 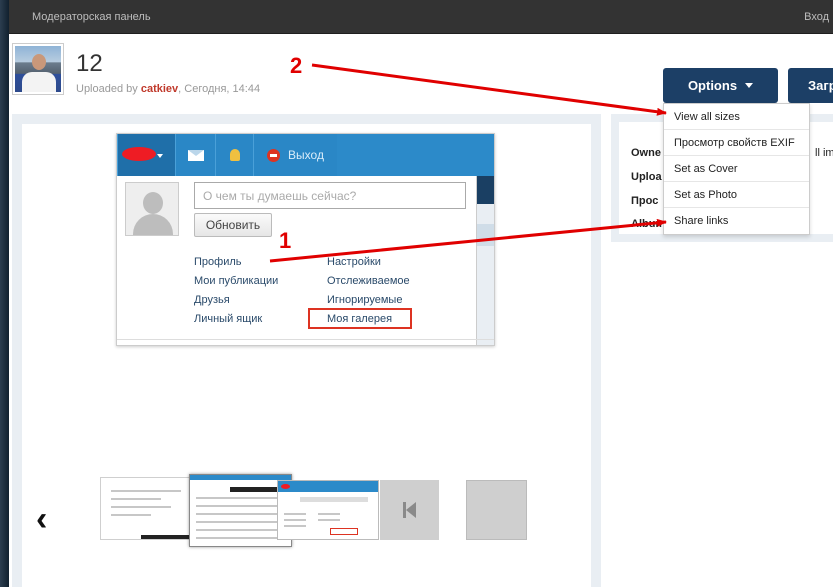 I want to click on menu-item-view-all-sizes: View all sizes, so click(x=736, y=117).